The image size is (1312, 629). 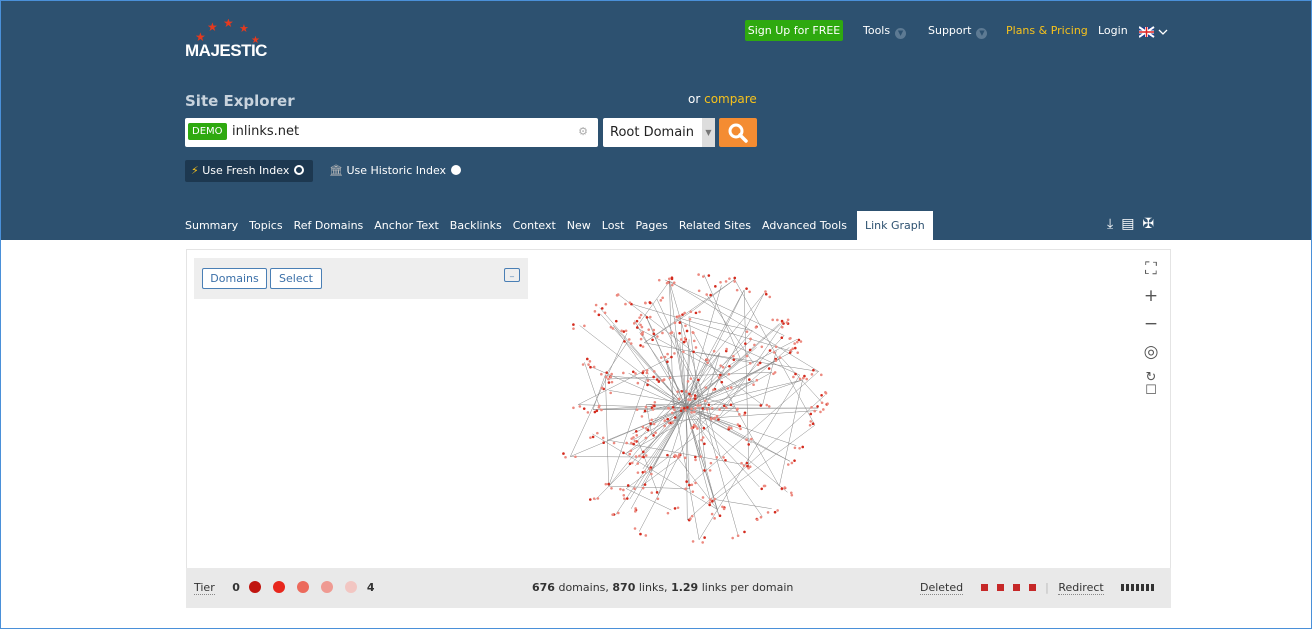 I want to click on zoom-out-icon: −, so click(x=1151, y=324).